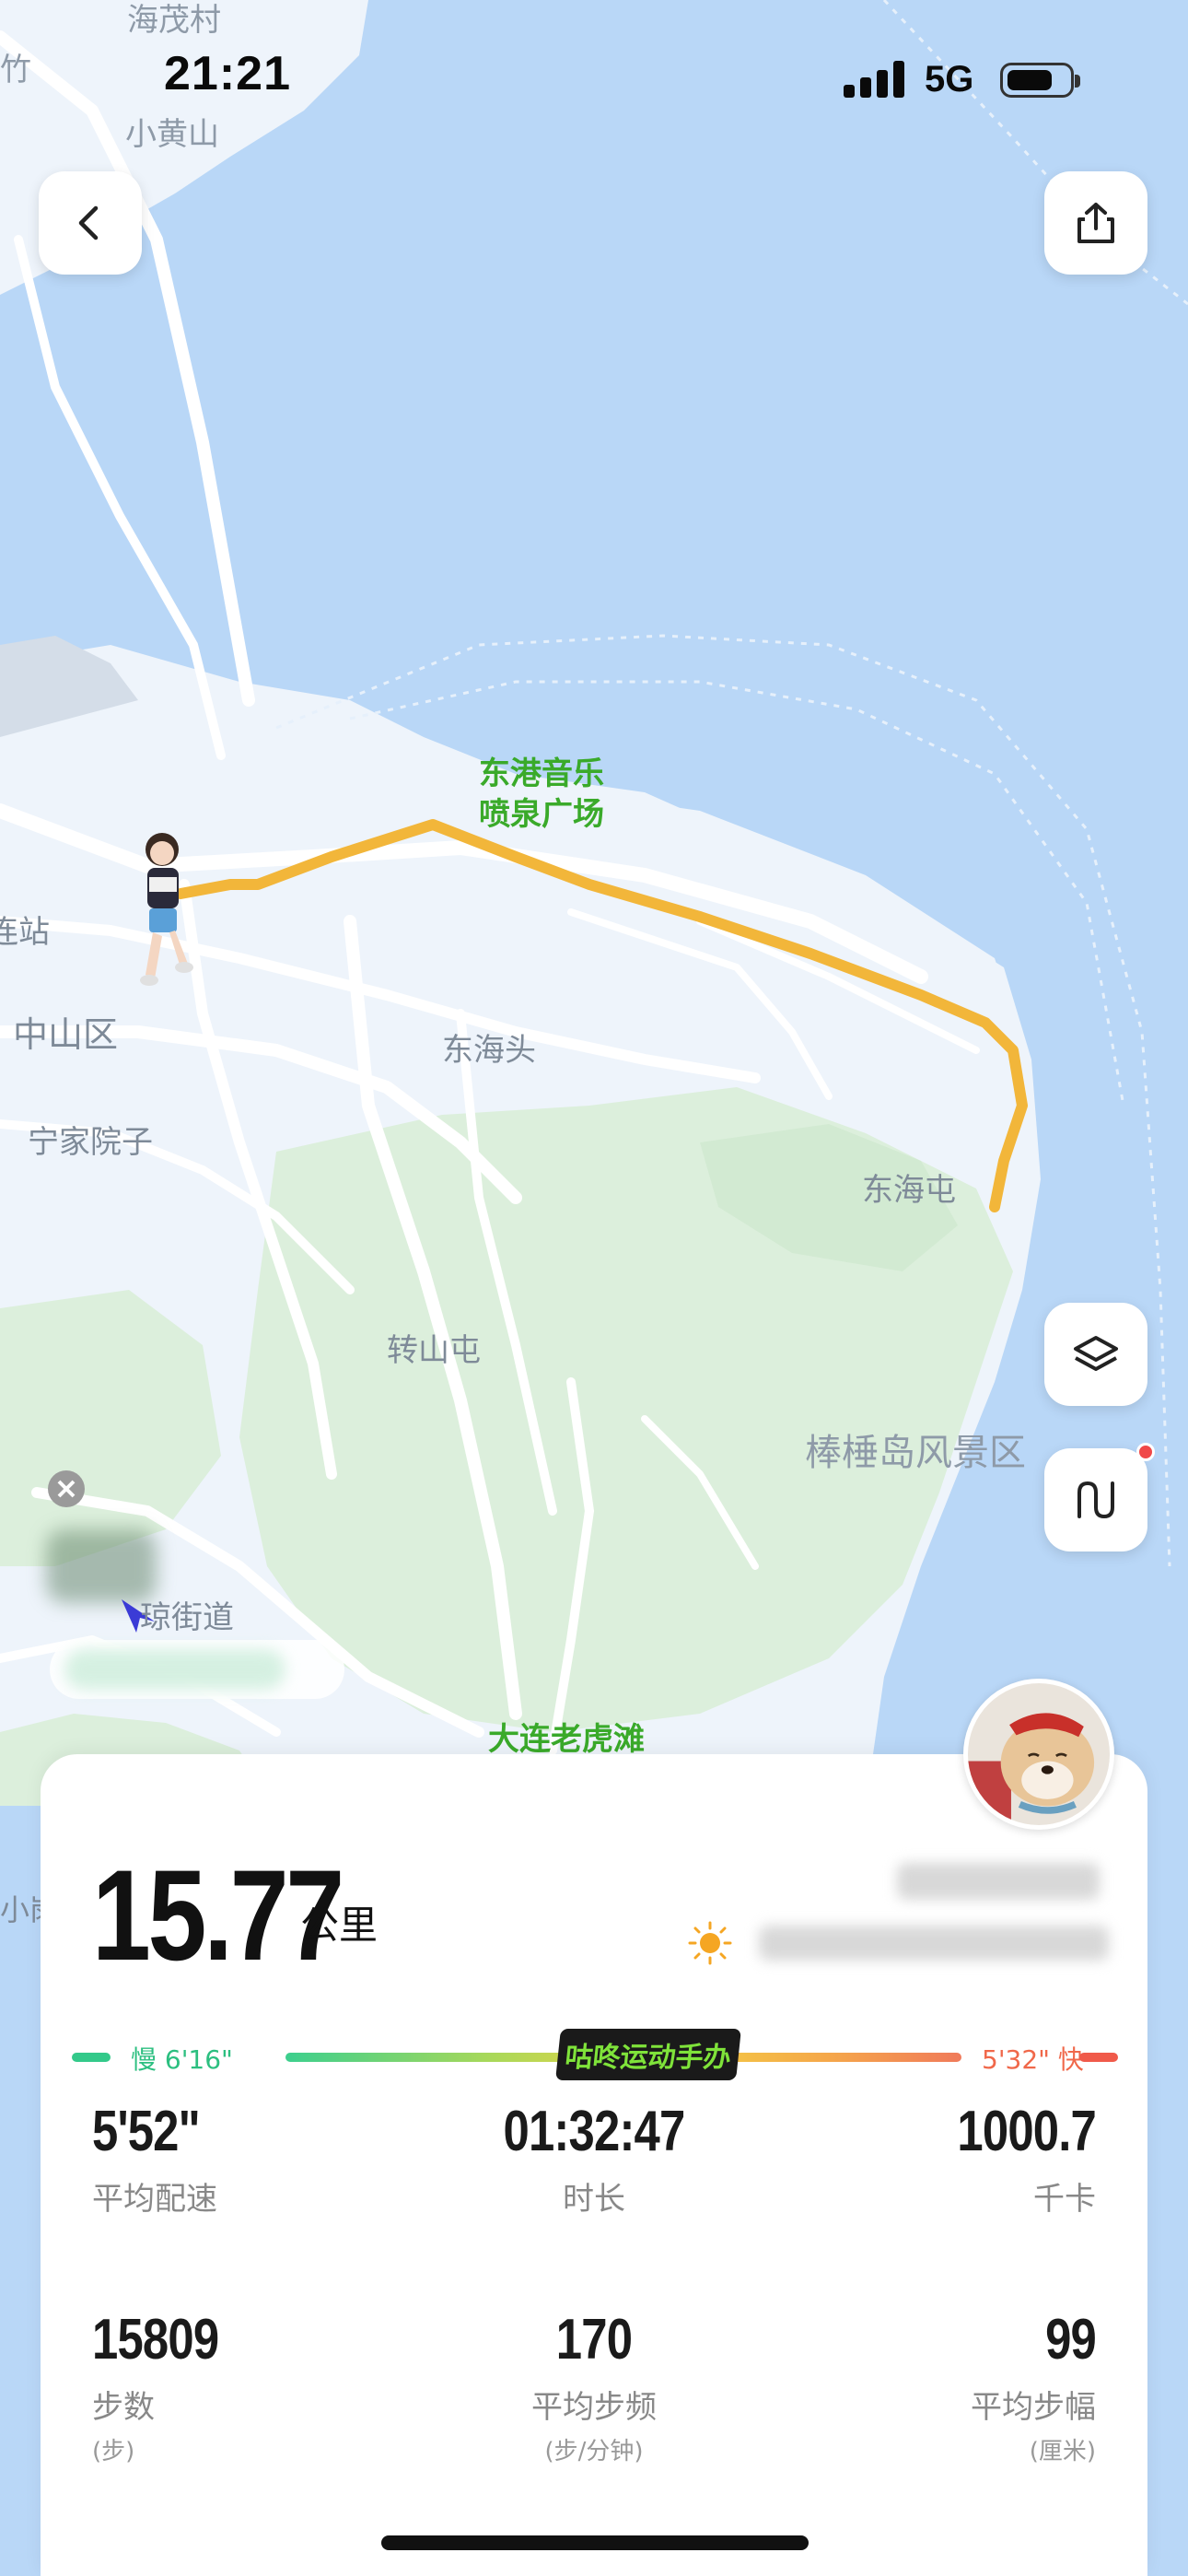 This screenshot has height=2576, width=1188. I want to click on map-label-donghaitun: 东海屯, so click(909, 1190).